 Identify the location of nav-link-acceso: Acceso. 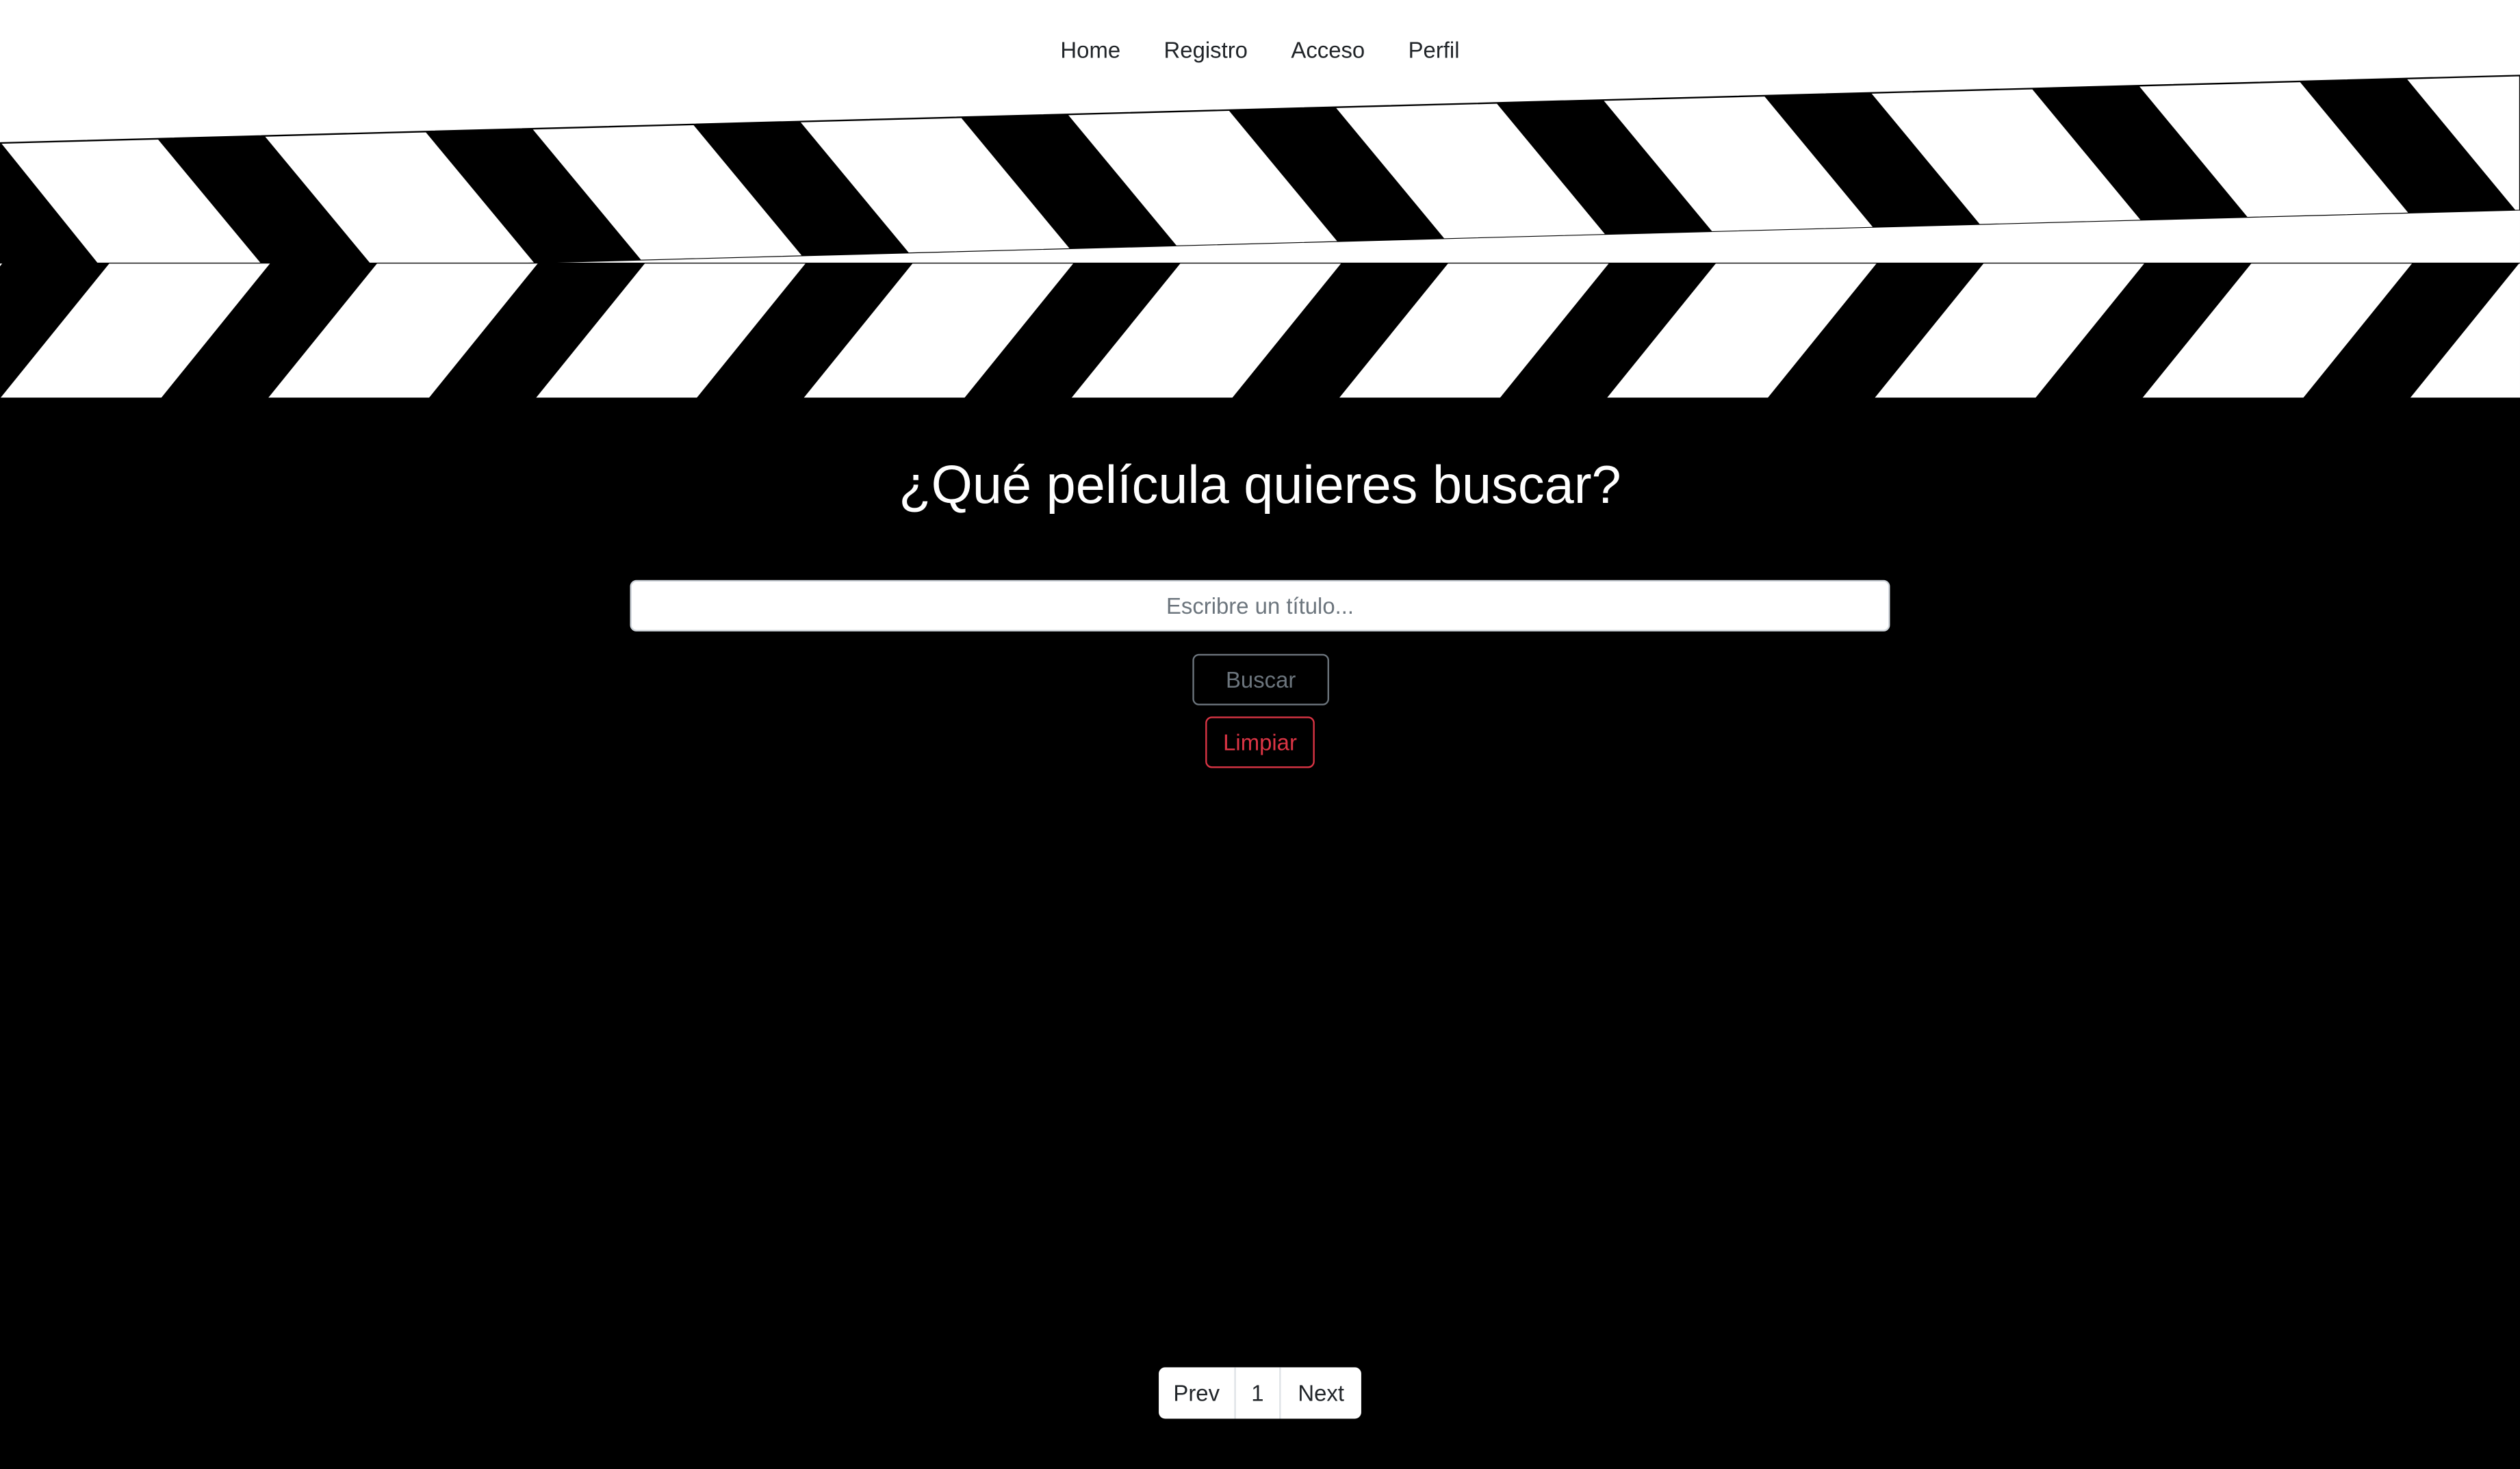
(1328, 50).